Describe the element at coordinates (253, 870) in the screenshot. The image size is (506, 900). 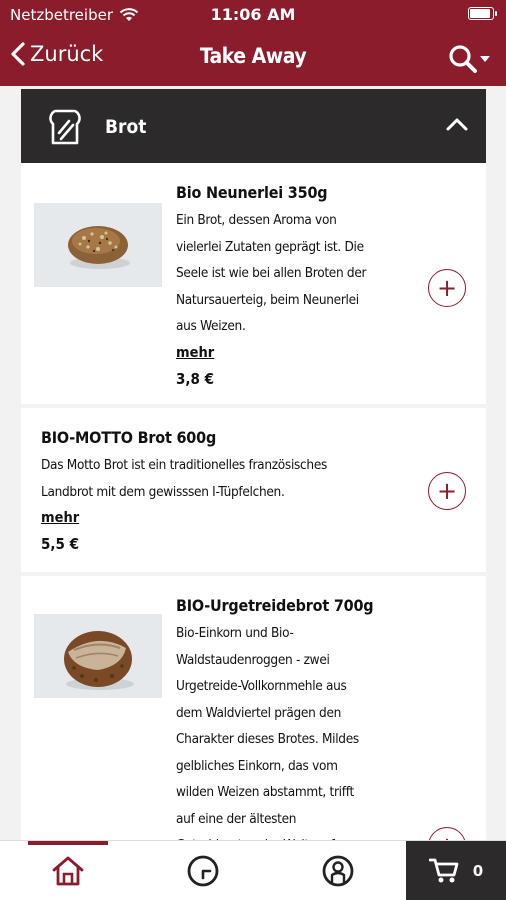
I see `tab-bar: 0` at that location.